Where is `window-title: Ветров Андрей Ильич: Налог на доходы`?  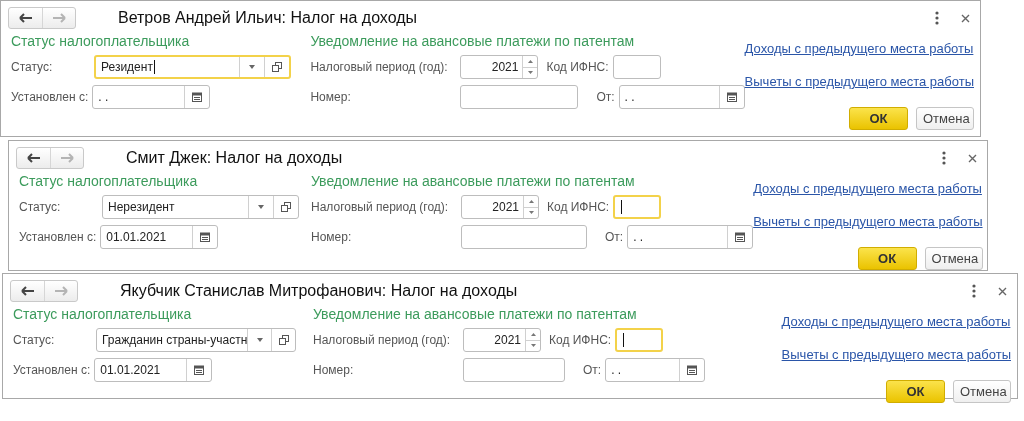 window-title: Ветров Андрей Ильич: Налог на доходы is located at coordinates (268, 18).